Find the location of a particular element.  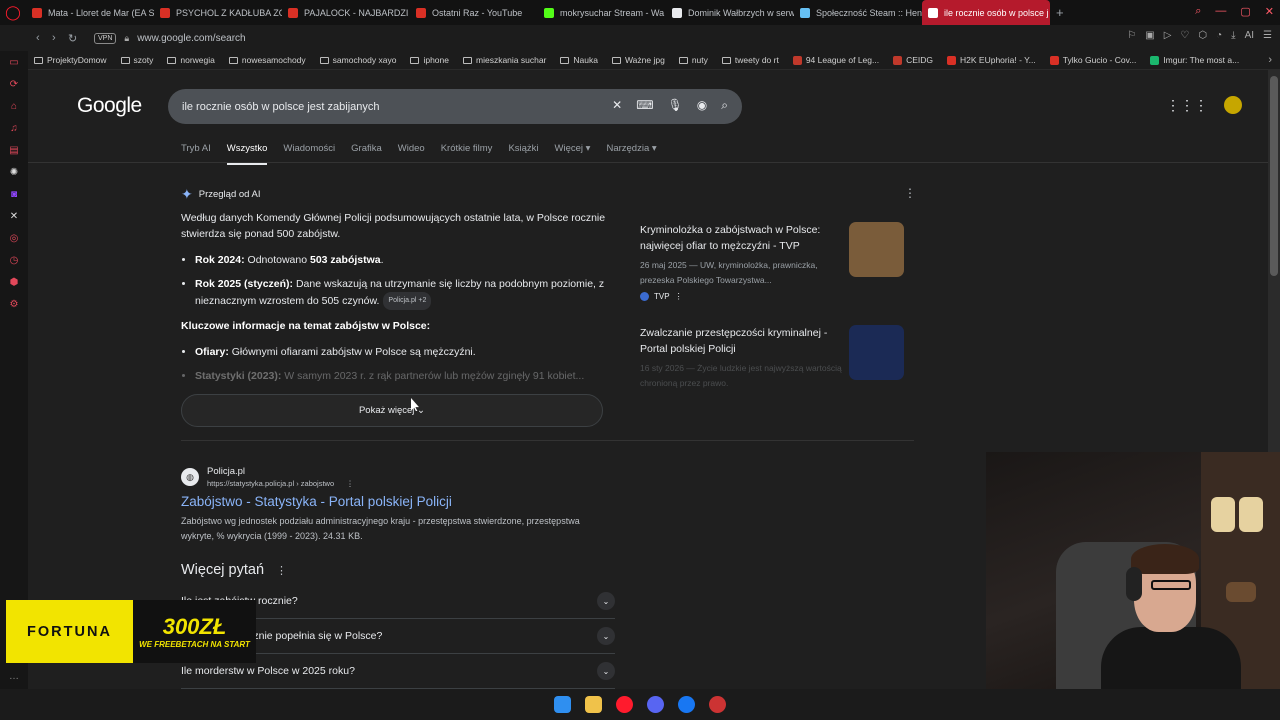

bookmark-item: nuty is located at coordinates (693, 60).